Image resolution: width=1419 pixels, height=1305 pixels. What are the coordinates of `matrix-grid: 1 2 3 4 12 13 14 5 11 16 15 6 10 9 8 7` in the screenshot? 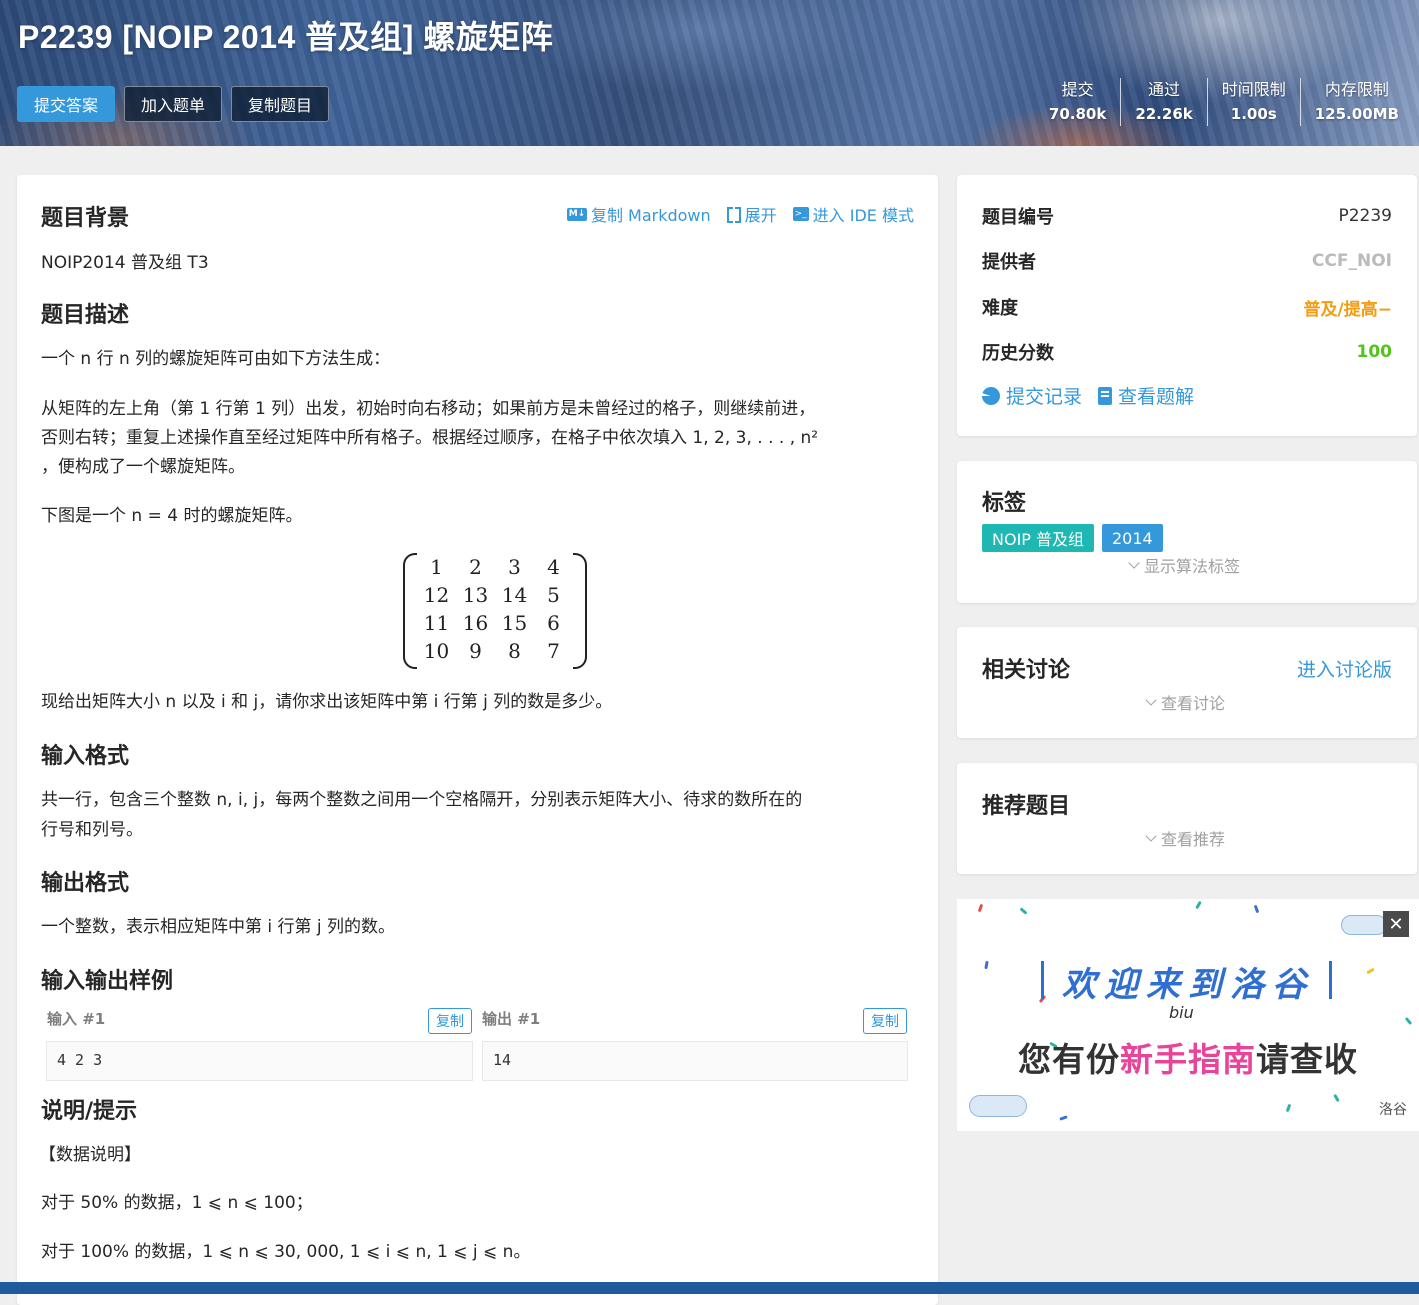 It's located at (495, 609).